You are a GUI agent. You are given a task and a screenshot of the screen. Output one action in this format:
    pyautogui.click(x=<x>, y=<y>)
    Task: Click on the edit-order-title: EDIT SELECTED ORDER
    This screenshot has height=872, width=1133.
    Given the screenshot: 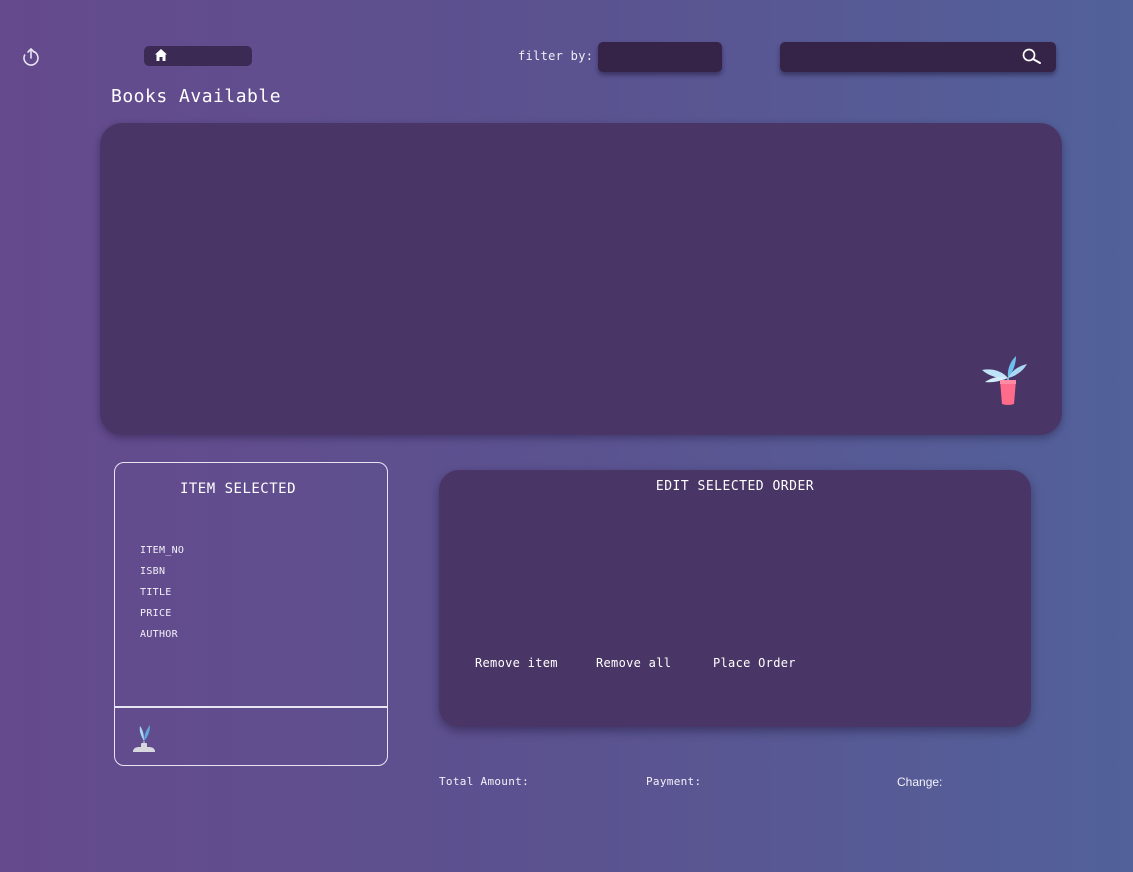 What is the action you would take?
    pyautogui.click(x=735, y=486)
    